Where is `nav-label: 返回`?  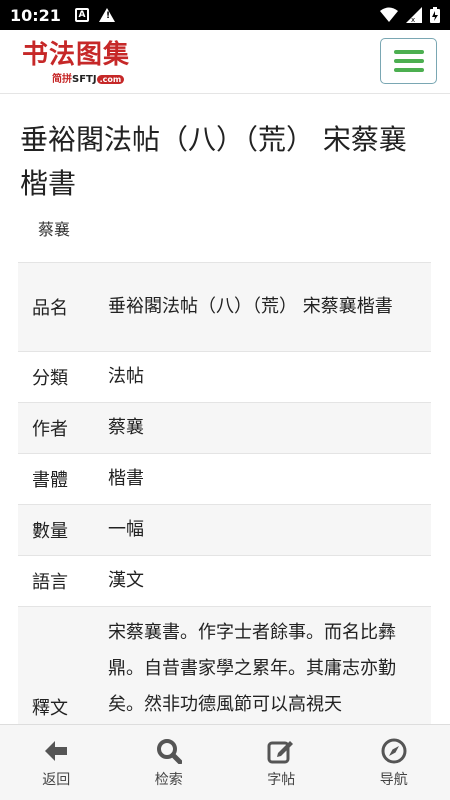 nav-label: 返回 is located at coordinates (56, 779).